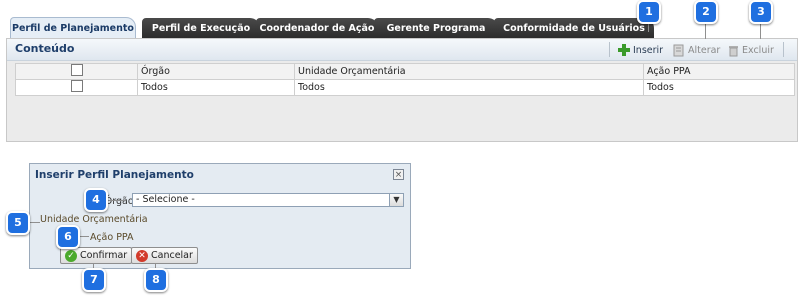 The height and width of the screenshot is (296, 800). What do you see at coordinates (142, 255) in the screenshot?
I see `x-icon: ✕` at bounding box center [142, 255].